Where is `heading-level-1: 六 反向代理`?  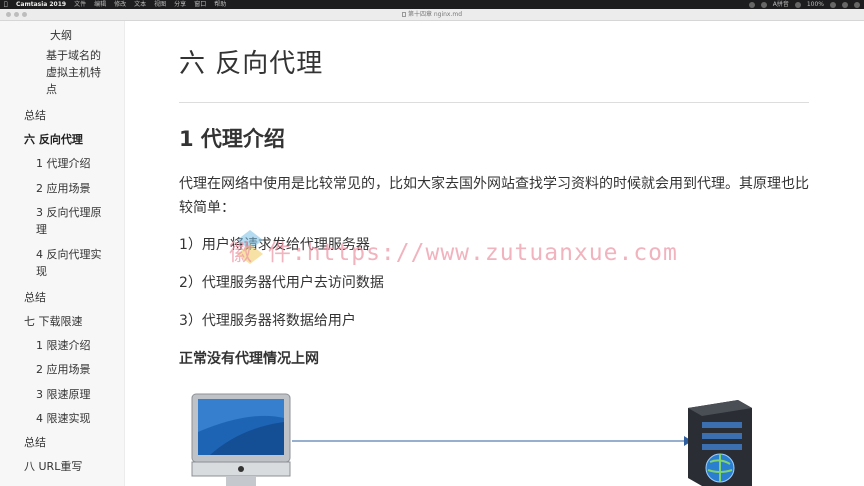
heading-level-1: 六 反向代理 is located at coordinates (251, 64).